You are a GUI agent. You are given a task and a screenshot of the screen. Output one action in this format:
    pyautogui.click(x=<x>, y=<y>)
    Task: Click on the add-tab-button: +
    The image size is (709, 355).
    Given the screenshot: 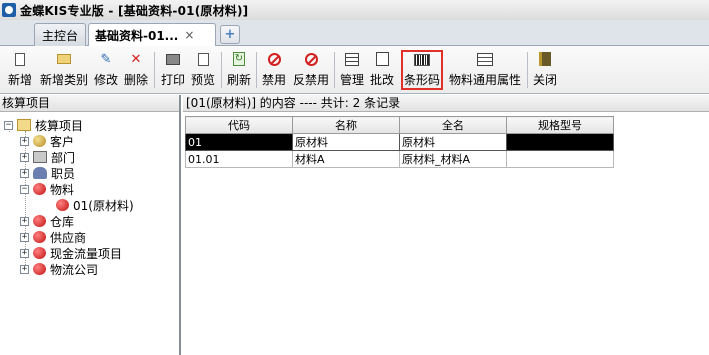 What is the action you would take?
    pyautogui.click(x=230, y=34)
    